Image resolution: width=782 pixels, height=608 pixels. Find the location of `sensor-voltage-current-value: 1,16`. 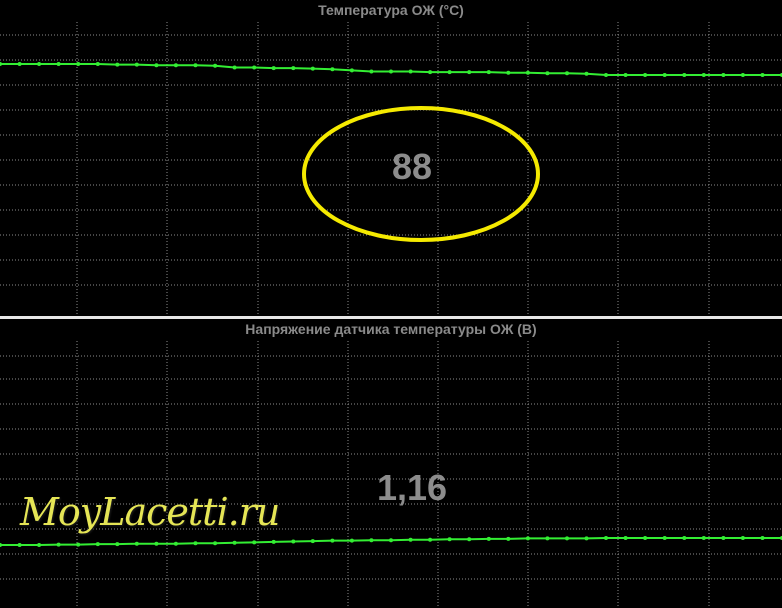

sensor-voltage-current-value: 1,16 is located at coordinates (412, 487).